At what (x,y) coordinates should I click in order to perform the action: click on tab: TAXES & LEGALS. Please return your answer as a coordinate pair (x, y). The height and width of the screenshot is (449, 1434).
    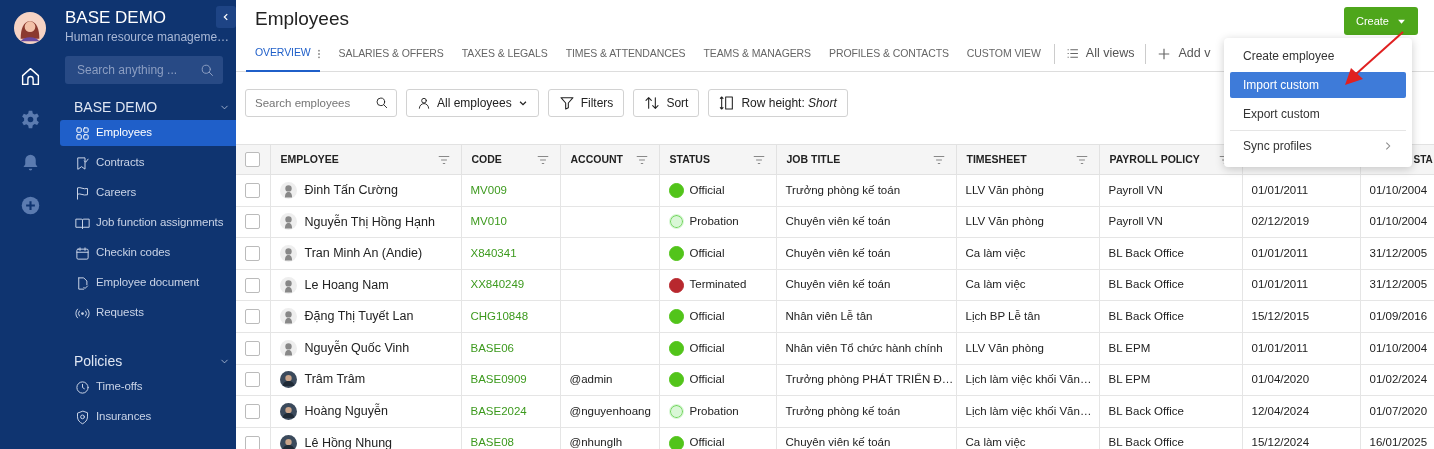
    Looking at the image, I should click on (504, 53).